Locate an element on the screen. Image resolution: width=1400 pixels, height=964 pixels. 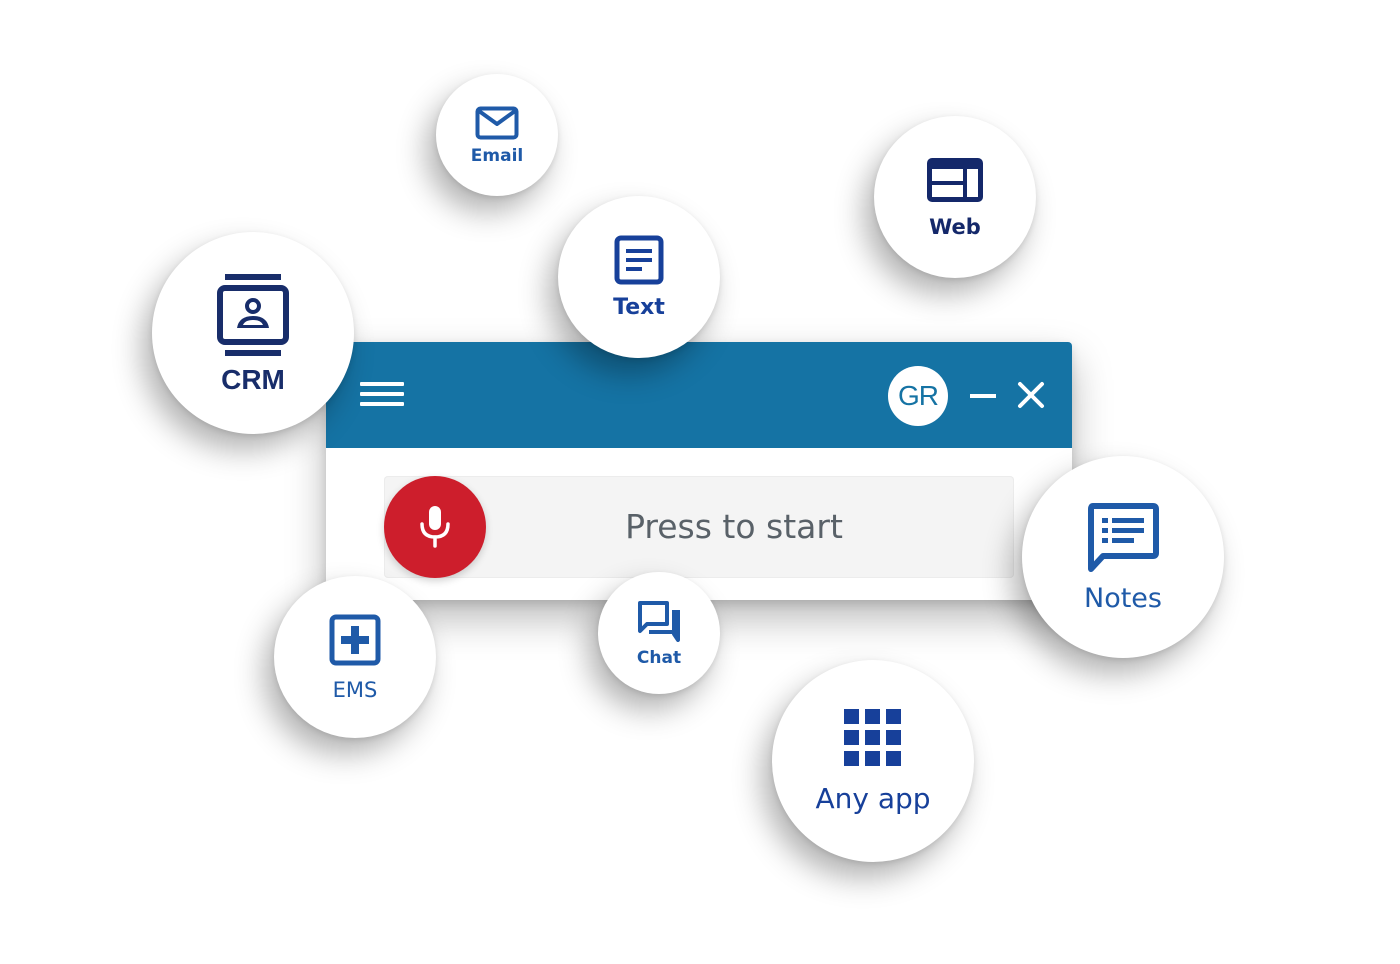
app-bubble-chat: Chat is located at coordinates (659, 633).